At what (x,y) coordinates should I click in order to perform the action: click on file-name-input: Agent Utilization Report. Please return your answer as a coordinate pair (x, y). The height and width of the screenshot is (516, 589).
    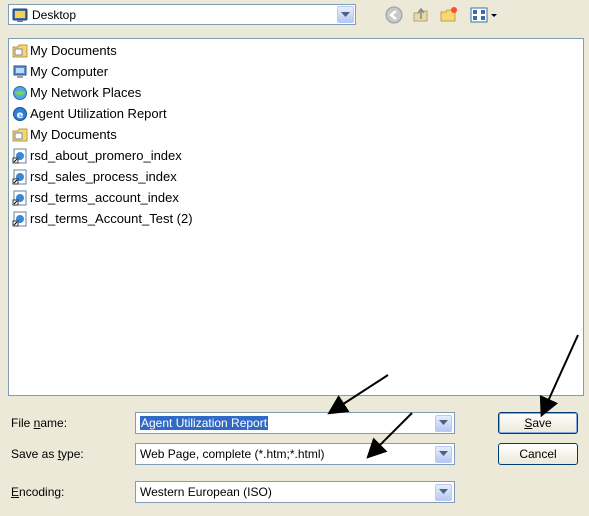
    Looking at the image, I should click on (295, 423).